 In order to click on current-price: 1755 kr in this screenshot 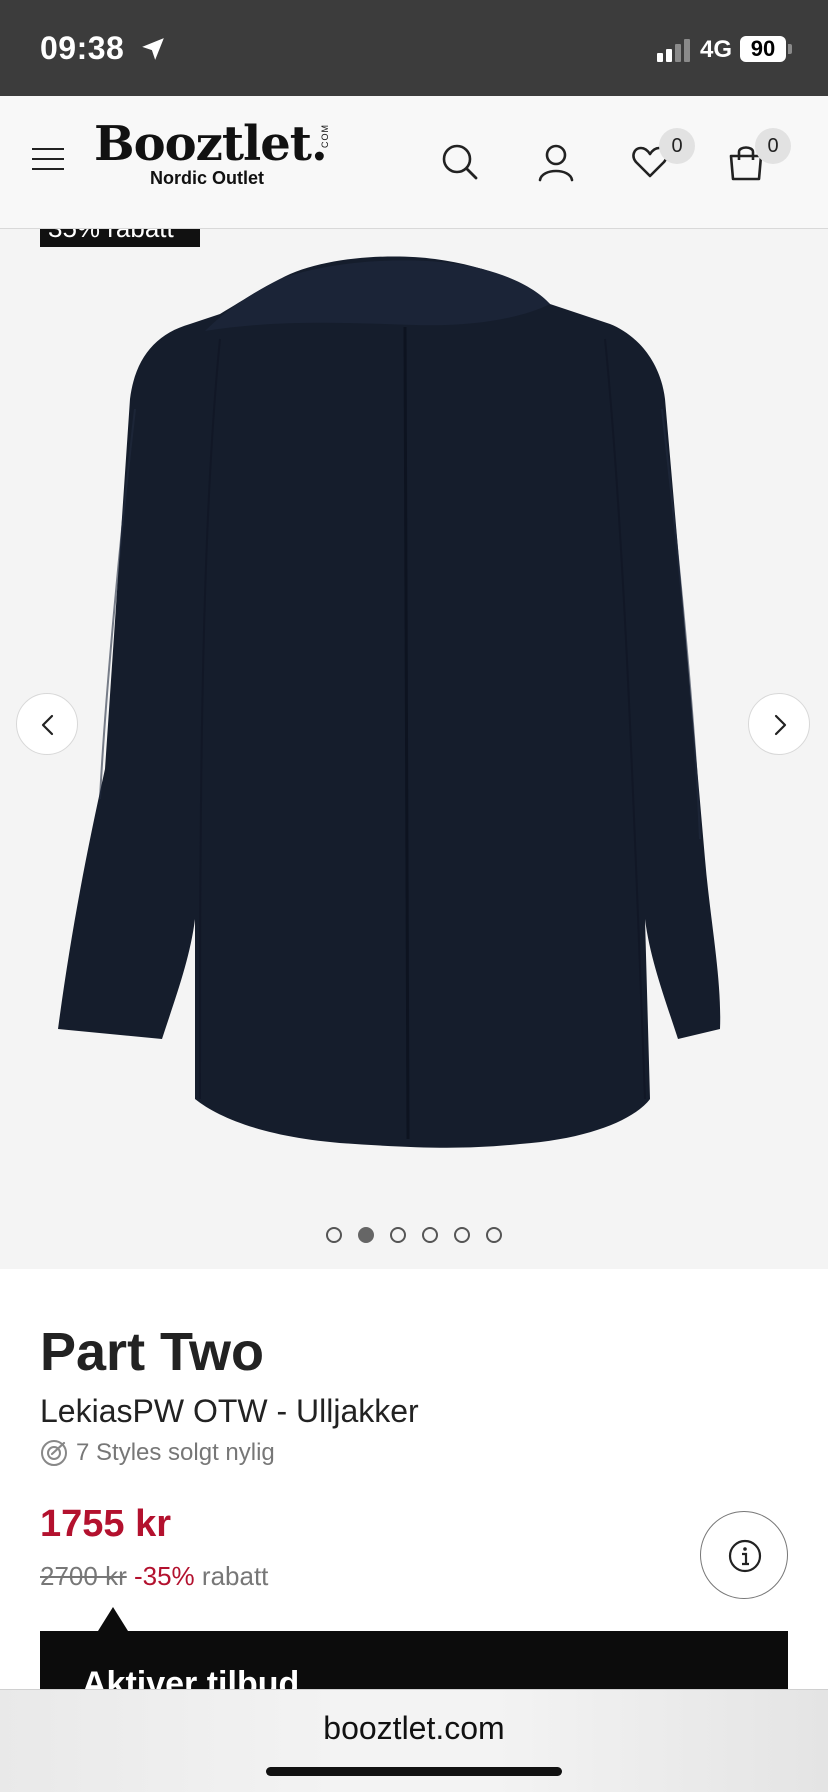, I will do `click(106, 1524)`.